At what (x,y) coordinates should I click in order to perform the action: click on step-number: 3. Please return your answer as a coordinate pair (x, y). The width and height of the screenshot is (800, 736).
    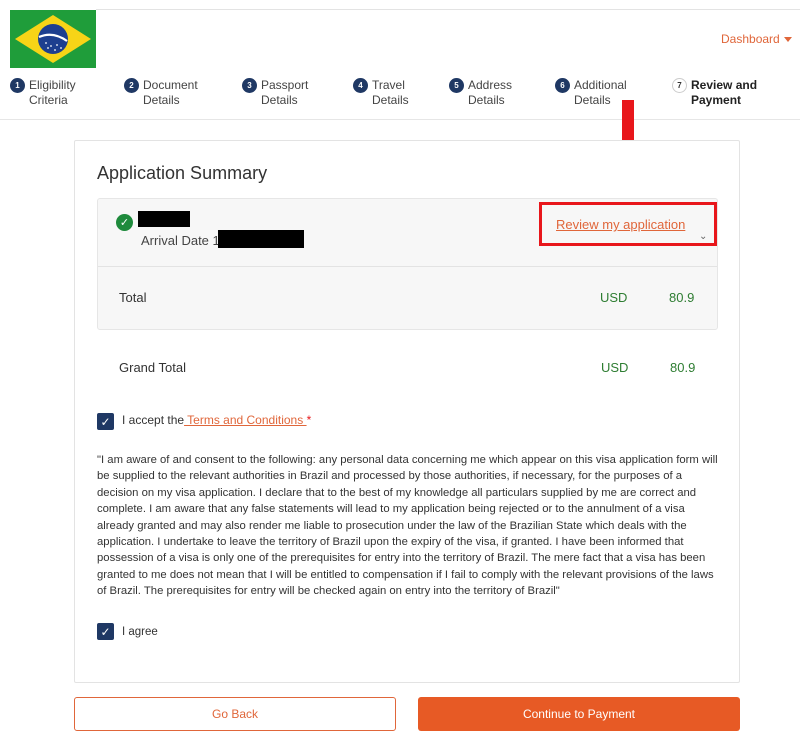
    Looking at the image, I should click on (249, 85).